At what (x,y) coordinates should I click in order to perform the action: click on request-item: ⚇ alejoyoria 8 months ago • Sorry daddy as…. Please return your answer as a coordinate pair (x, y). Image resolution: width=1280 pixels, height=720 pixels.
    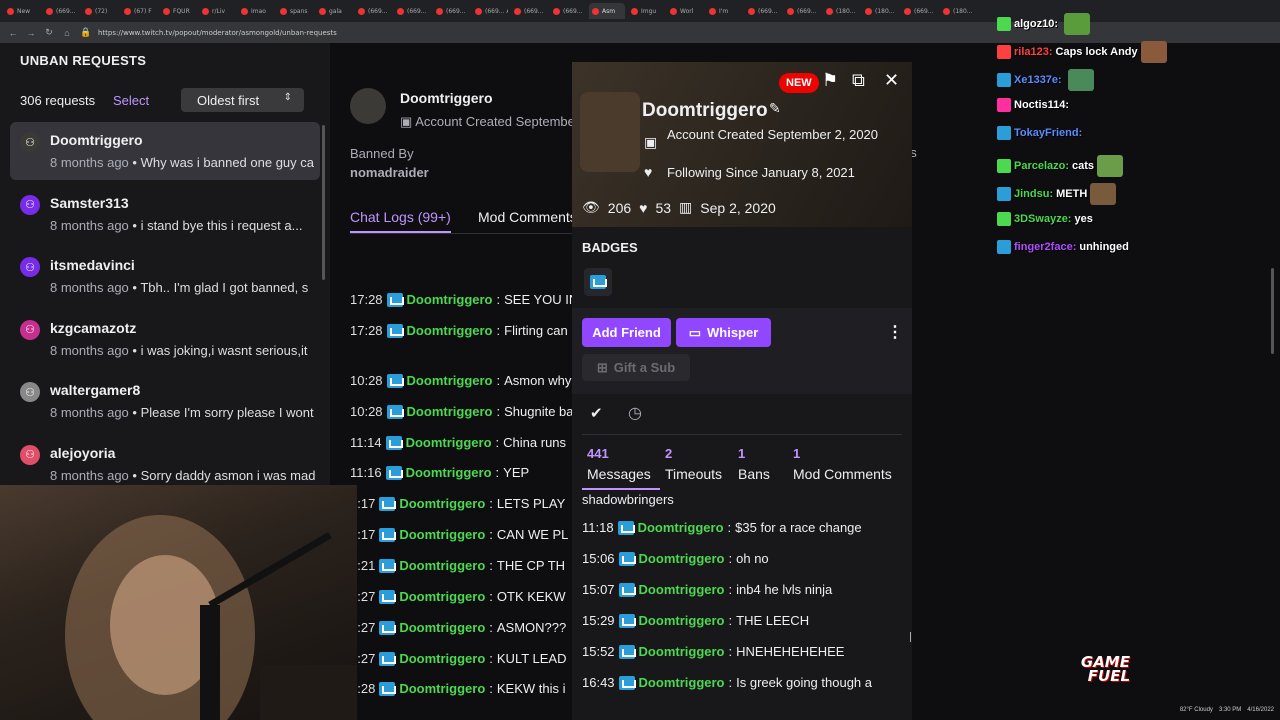
    Looking at the image, I should click on (165, 464).